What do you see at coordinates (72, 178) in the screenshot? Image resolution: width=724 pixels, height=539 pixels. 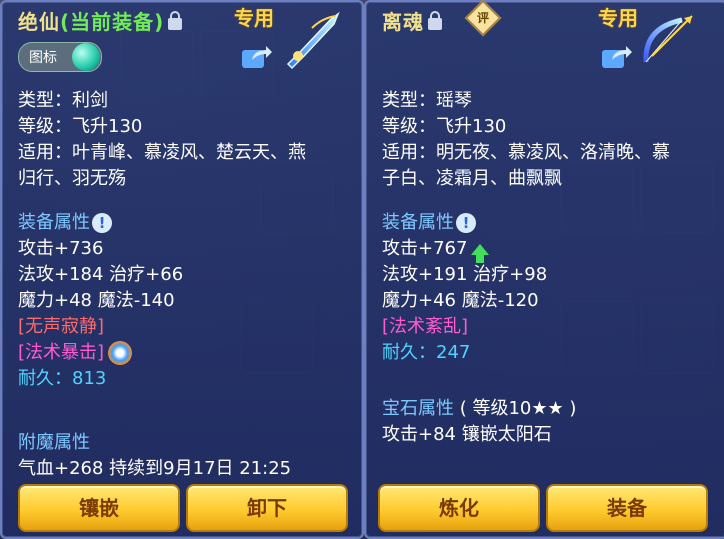 I see `item-classes-line2: 归行、羽无殇` at bounding box center [72, 178].